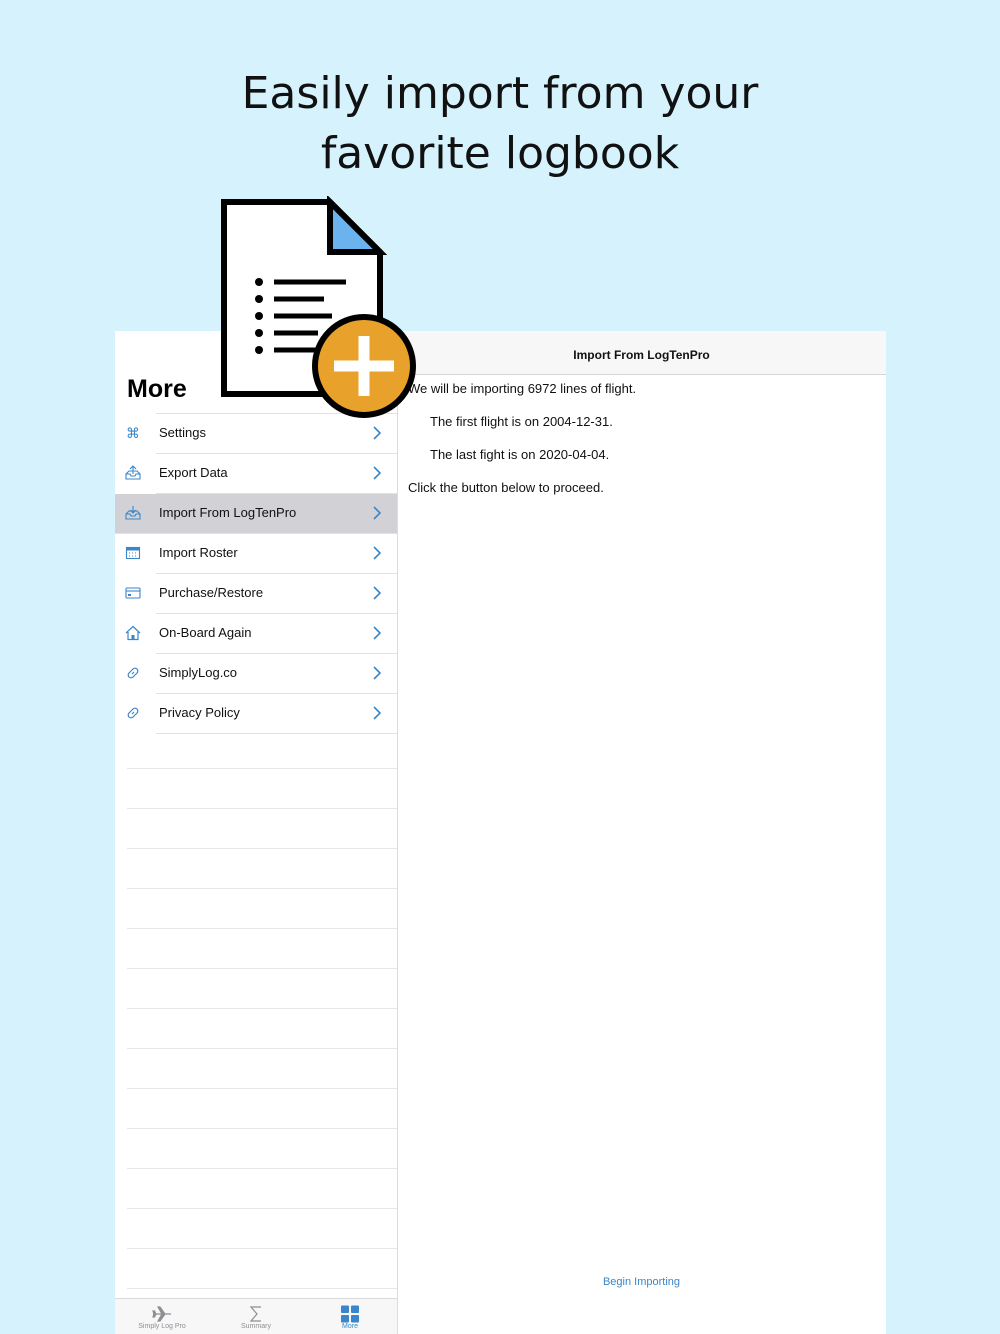 Image resolution: width=1000 pixels, height=1334 pixels. Describe the element at coordinates (520, 454) in the screenshot. I see `last-flight-text: The last fight is on 2020-04-04.` at that location.